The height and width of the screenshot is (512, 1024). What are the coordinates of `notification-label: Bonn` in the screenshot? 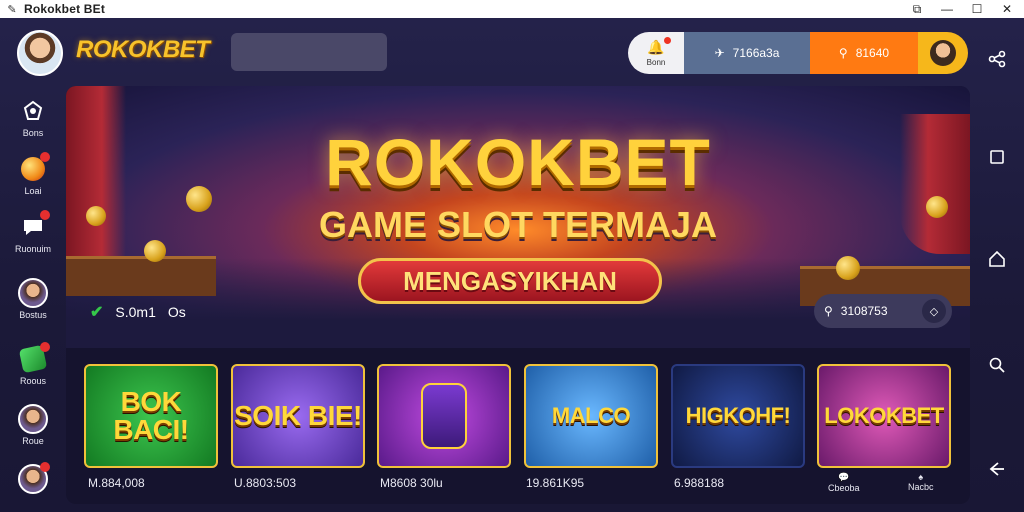 It's located at (656, 62).